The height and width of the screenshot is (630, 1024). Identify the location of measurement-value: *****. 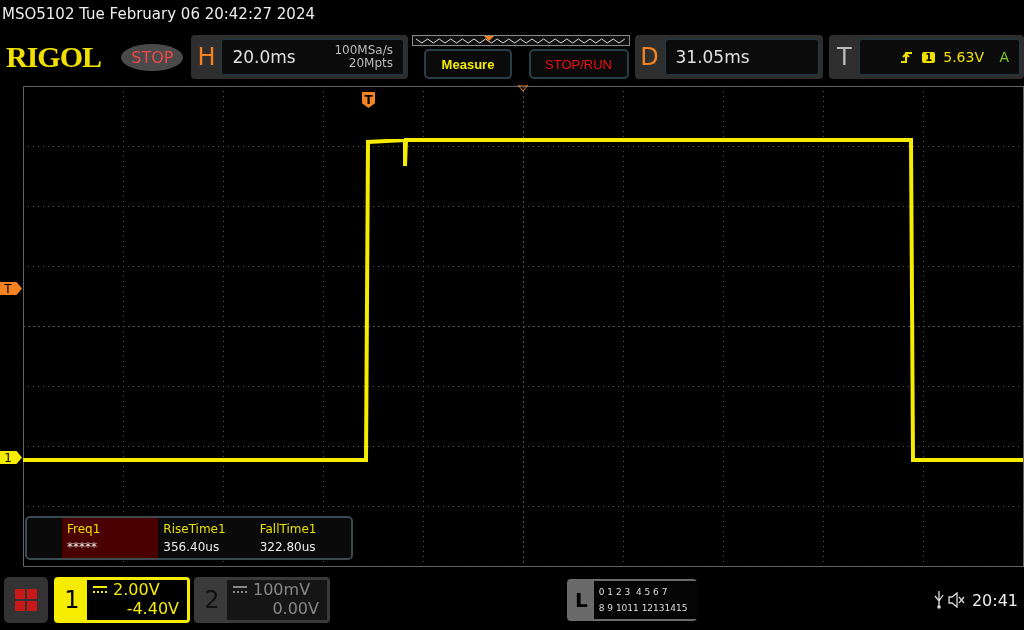
(82, 547).